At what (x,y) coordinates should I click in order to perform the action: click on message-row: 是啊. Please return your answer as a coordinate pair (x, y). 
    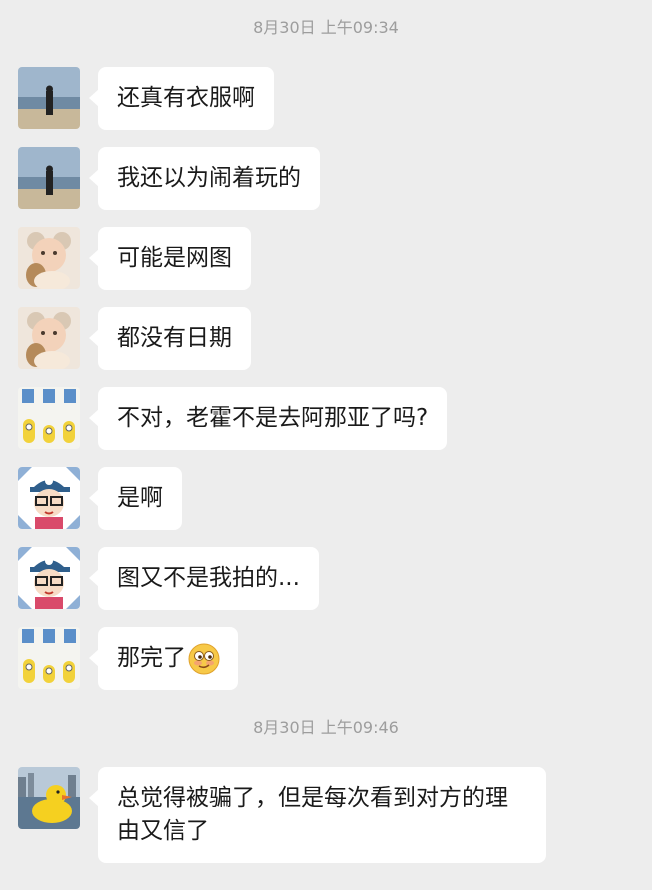
    Looking at the image, I should click on (335, 498).